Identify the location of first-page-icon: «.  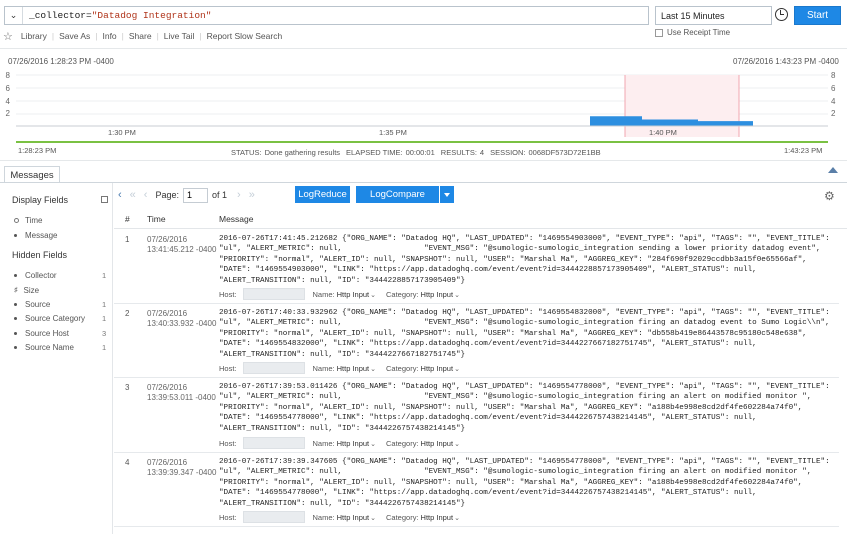
(133, 195).